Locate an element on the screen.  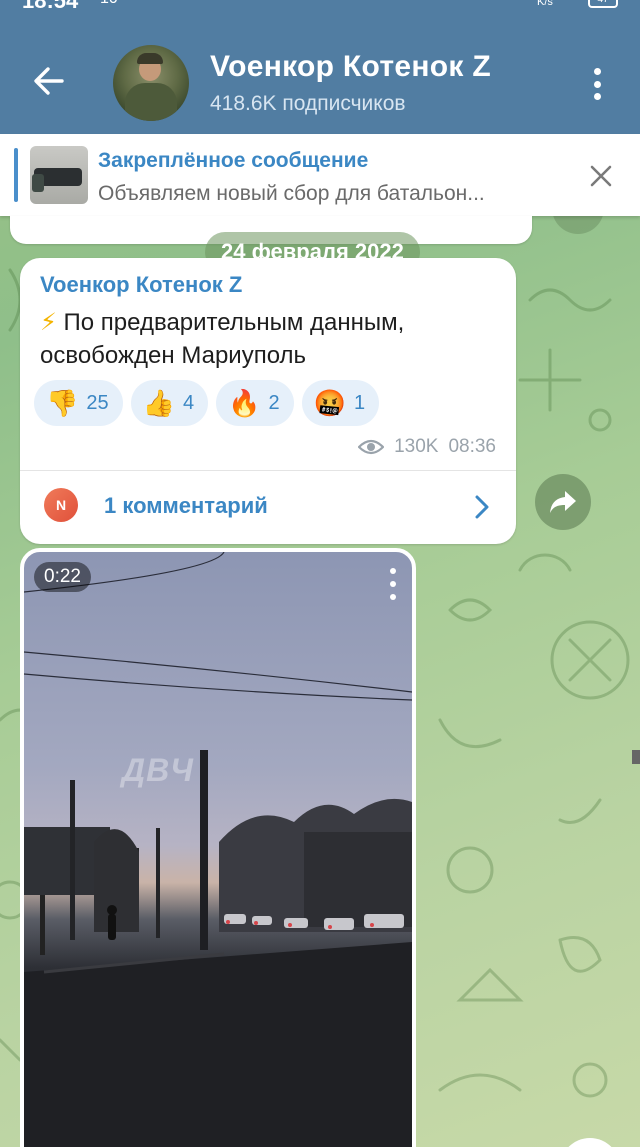
share-icon is located at coordinates (563, 502).